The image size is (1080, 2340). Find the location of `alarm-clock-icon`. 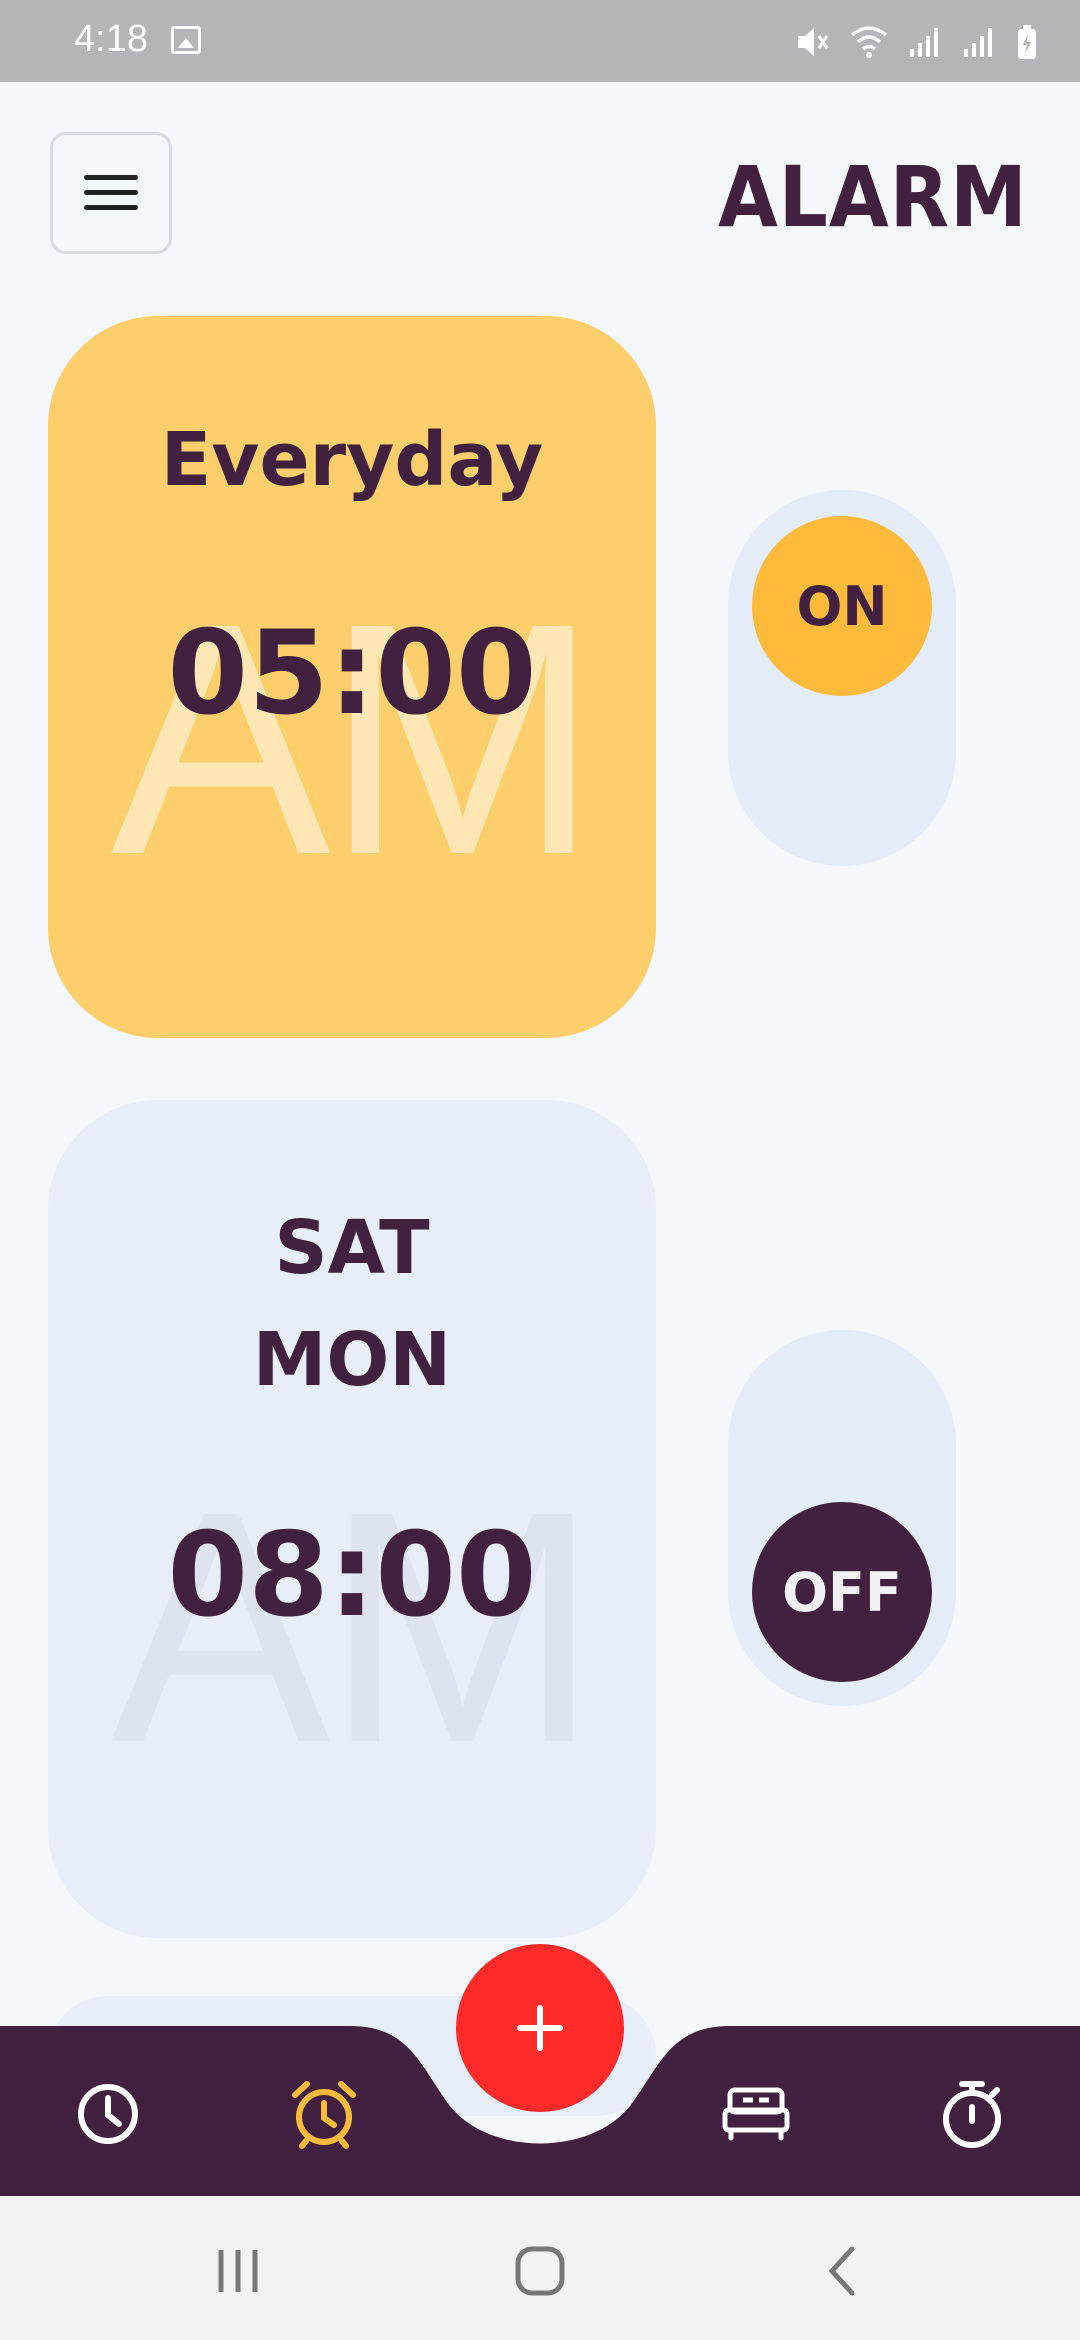

alarm-clock-icon is located at coordinates (324, 2115).